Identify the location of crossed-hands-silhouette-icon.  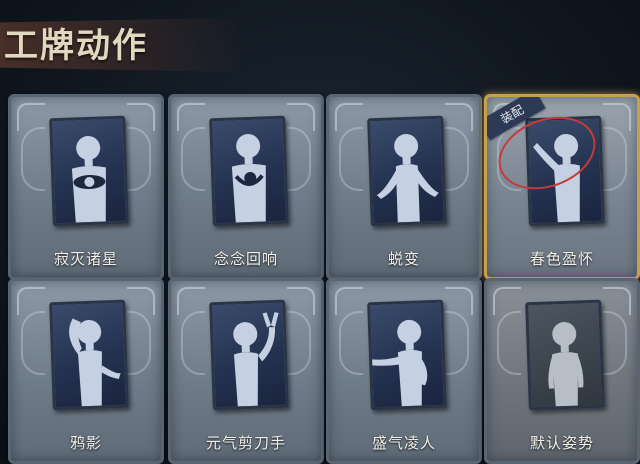
(88, 179).